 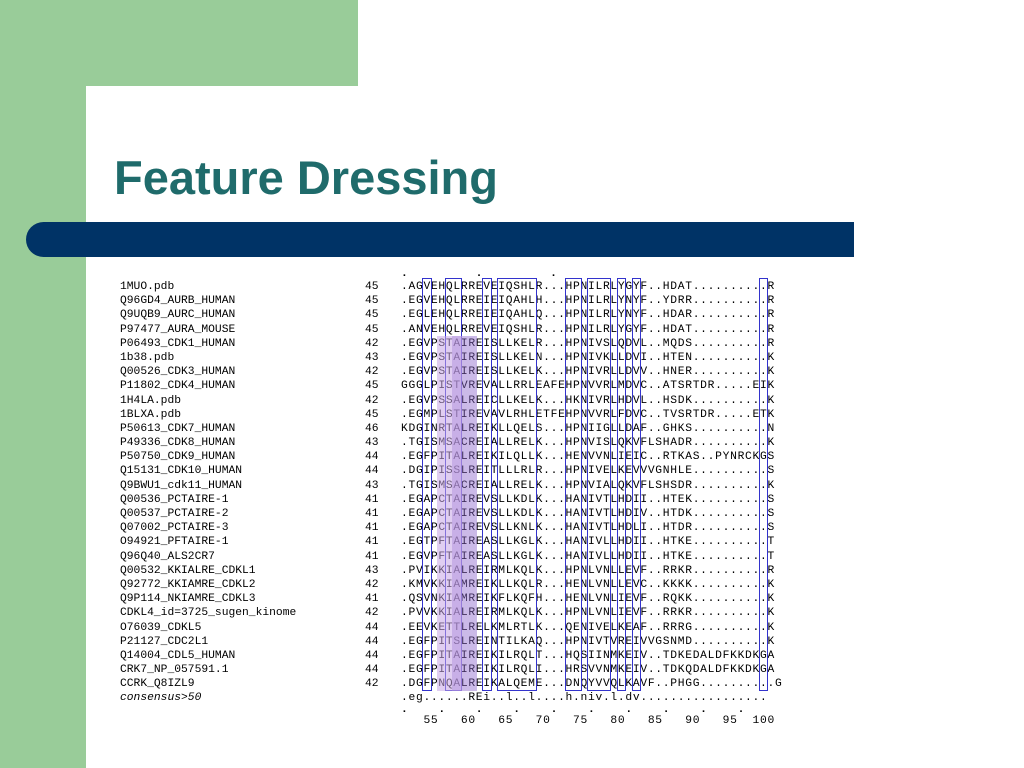 What do you see at coordinates (174, 542) in the screenshot?
I see `sequence-name: O94921_PFTAIRE-1` at bounding box center [174, 542].